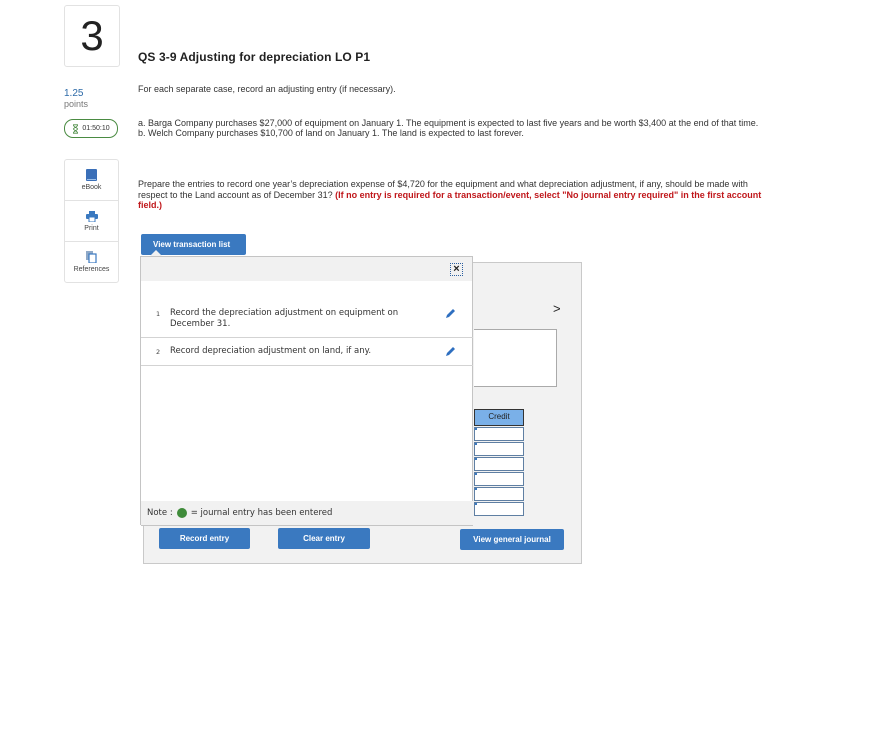 Image resolution: width=882 pixels, height=745 pixels. Describe the element at coordinates (512, 539) in the screenshot. I see `view-general-journal-button: View general journal` at that location.